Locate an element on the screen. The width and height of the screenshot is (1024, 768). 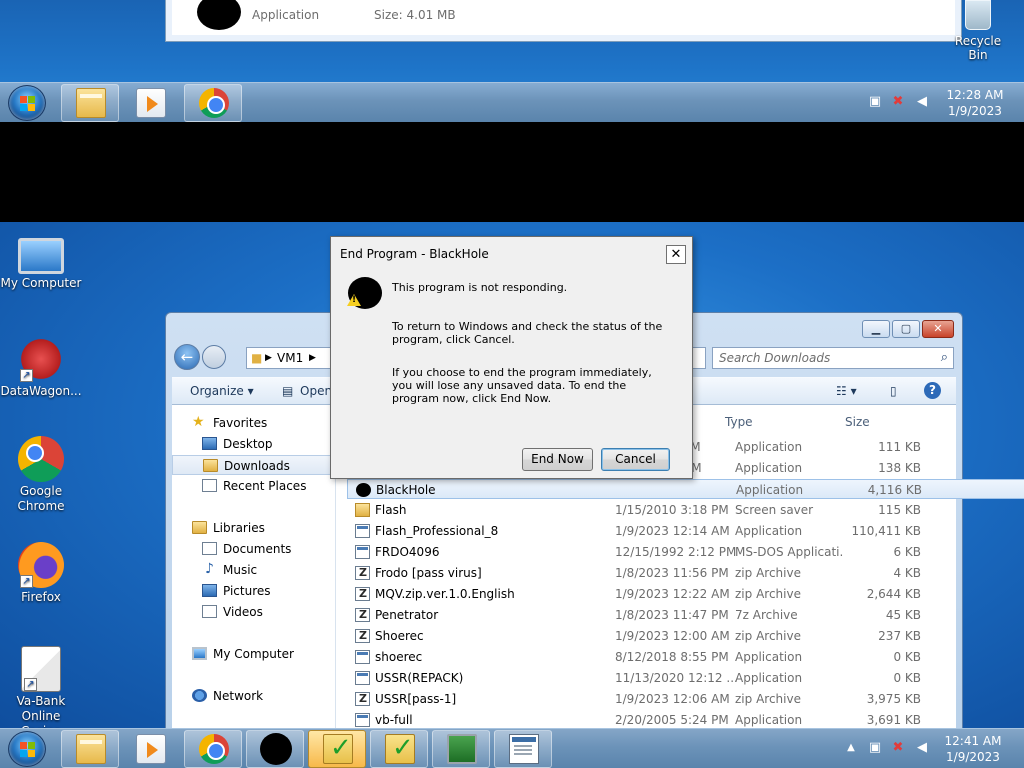
recent-places-icon is located at coordinates (209, 485).